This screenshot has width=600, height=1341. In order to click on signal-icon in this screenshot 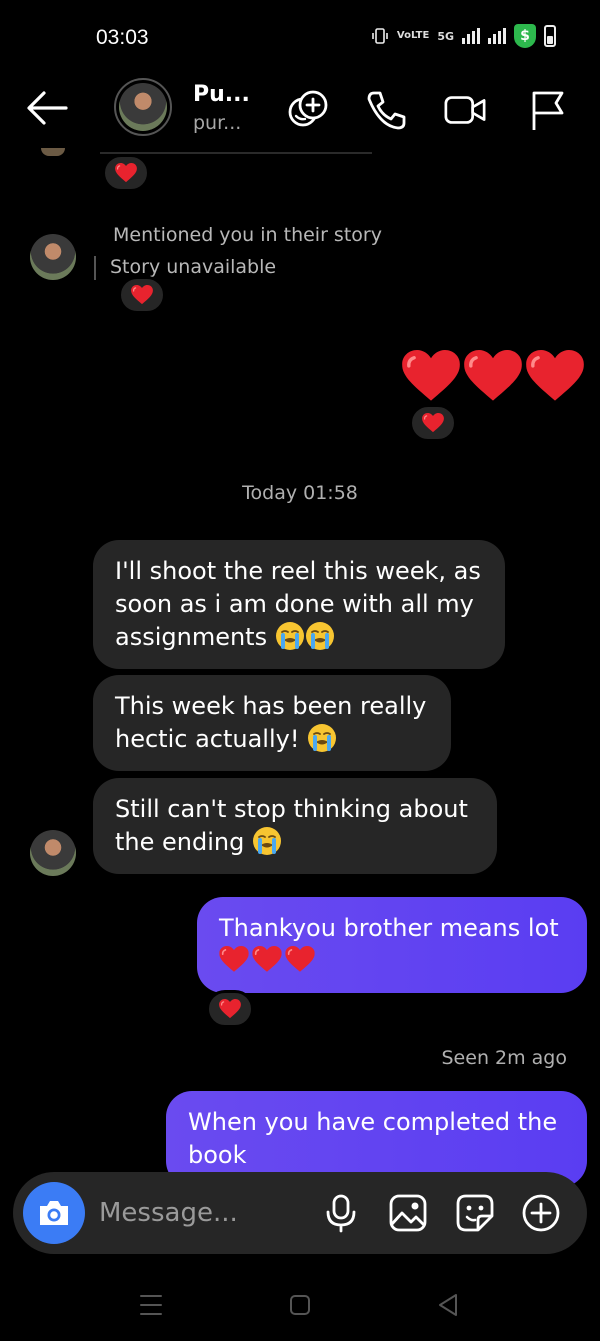, I will do `click(471, 36)`.